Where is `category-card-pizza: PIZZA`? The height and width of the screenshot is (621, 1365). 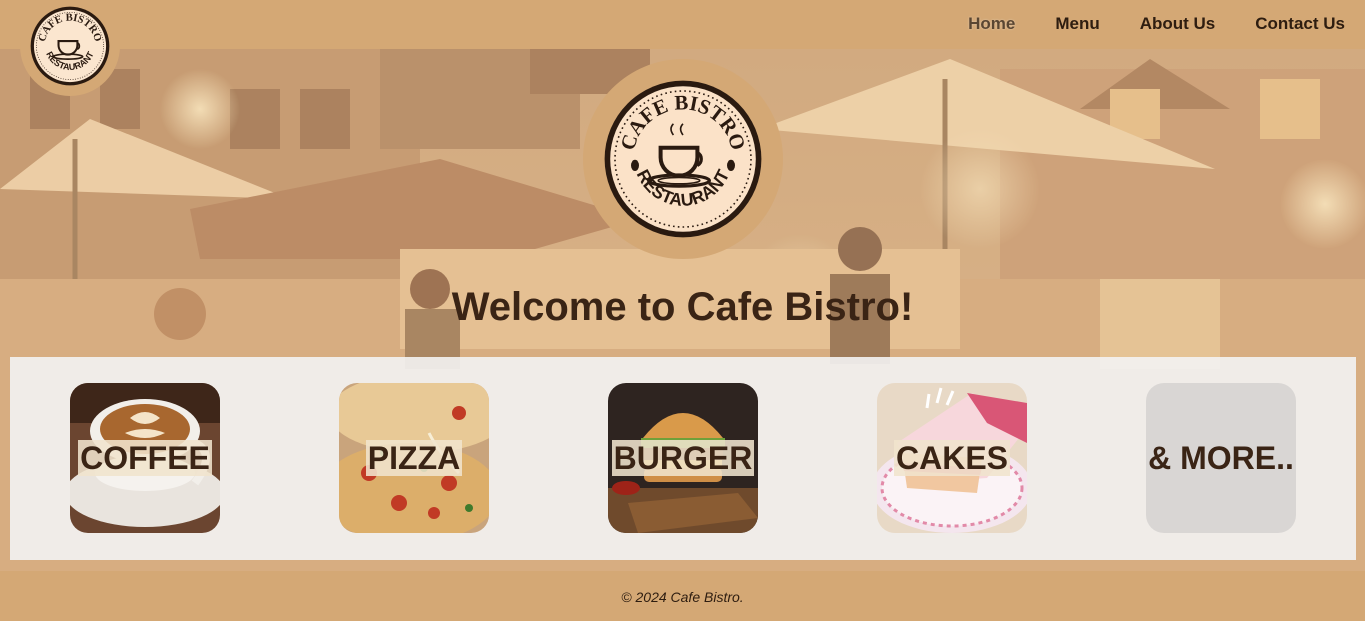
category-card-pizza: PIZZA is located at coordinates (414, 458).